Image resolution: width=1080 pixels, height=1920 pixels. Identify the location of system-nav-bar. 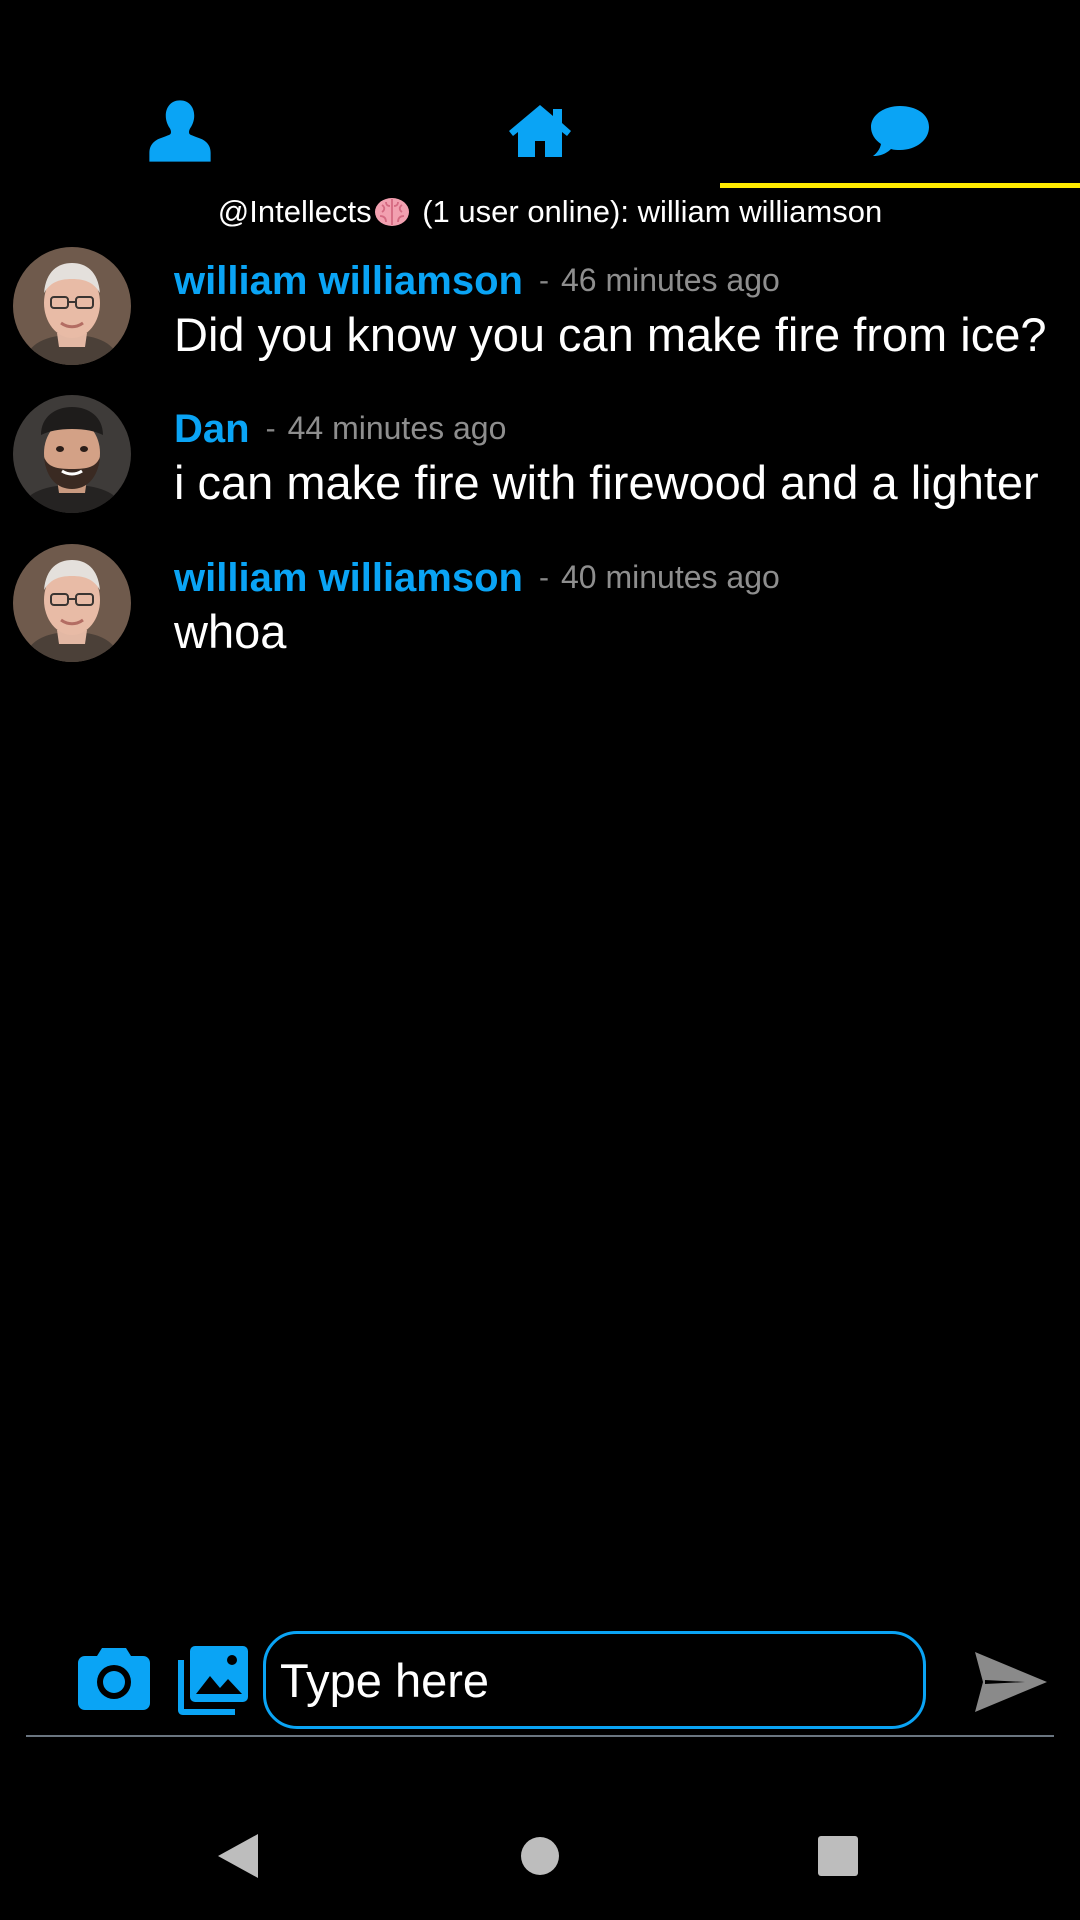
(540, 1860).